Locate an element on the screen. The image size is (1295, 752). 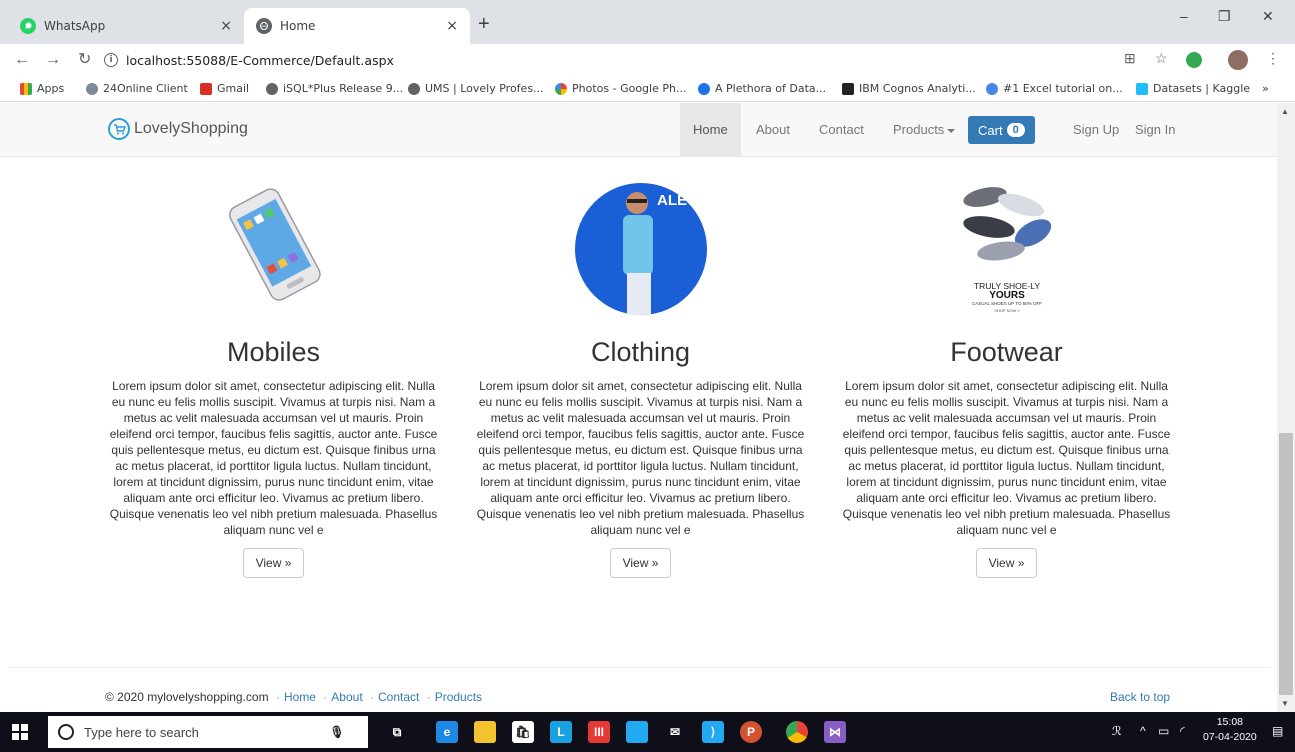
view-clothing-button: View » is located at coordinates (640, 563).